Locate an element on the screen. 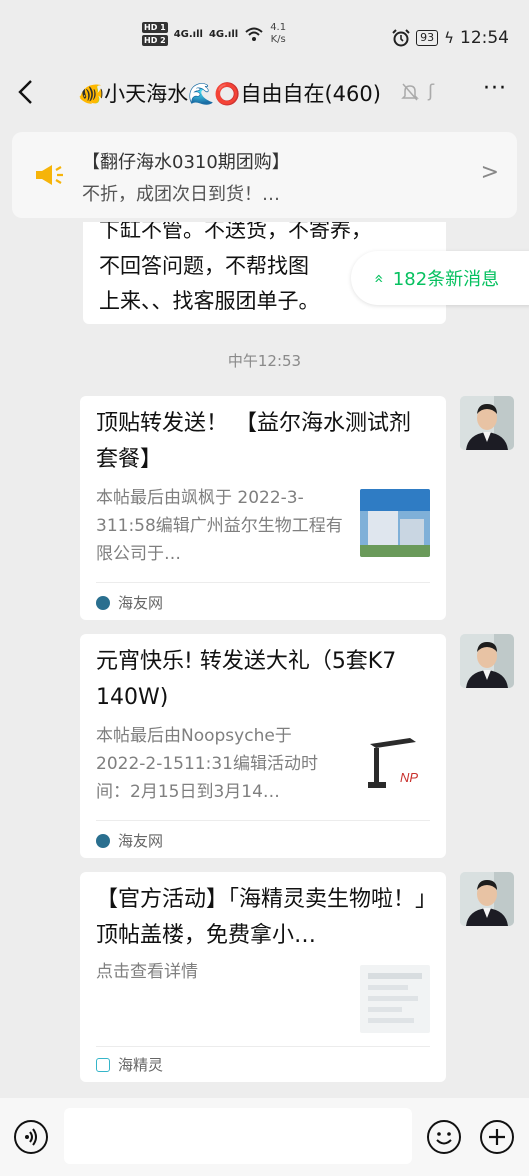 This screenshot has width=529, height=1176. hd1-badge: HD 1 is located at coordinates (155, 27).